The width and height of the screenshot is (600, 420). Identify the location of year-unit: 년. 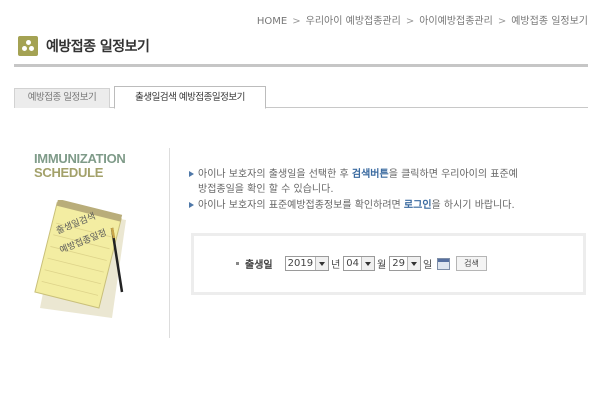
(336, 265).